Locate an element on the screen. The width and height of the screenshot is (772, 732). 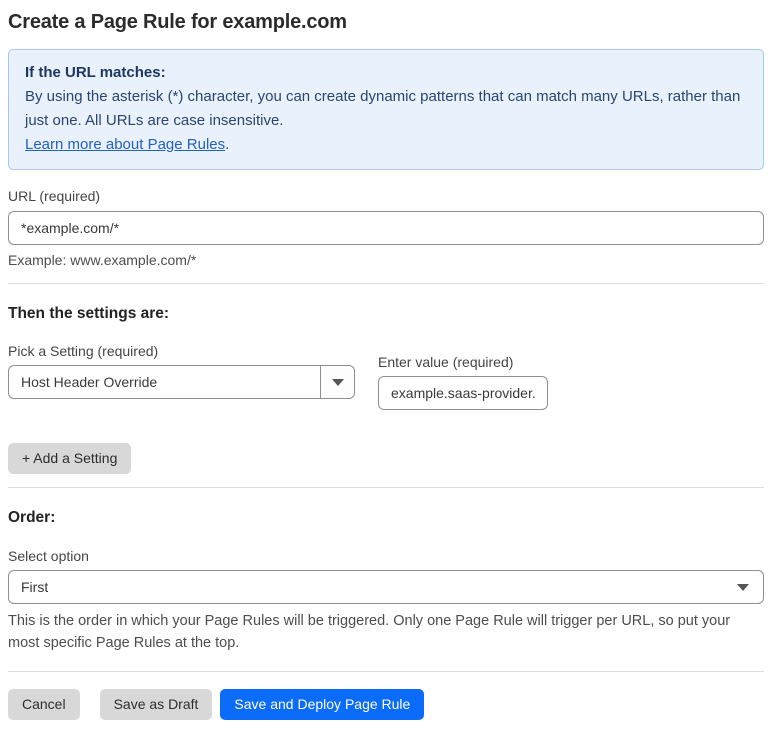
settings-heading: Then the settings are: is located at coordinates (89, 313).